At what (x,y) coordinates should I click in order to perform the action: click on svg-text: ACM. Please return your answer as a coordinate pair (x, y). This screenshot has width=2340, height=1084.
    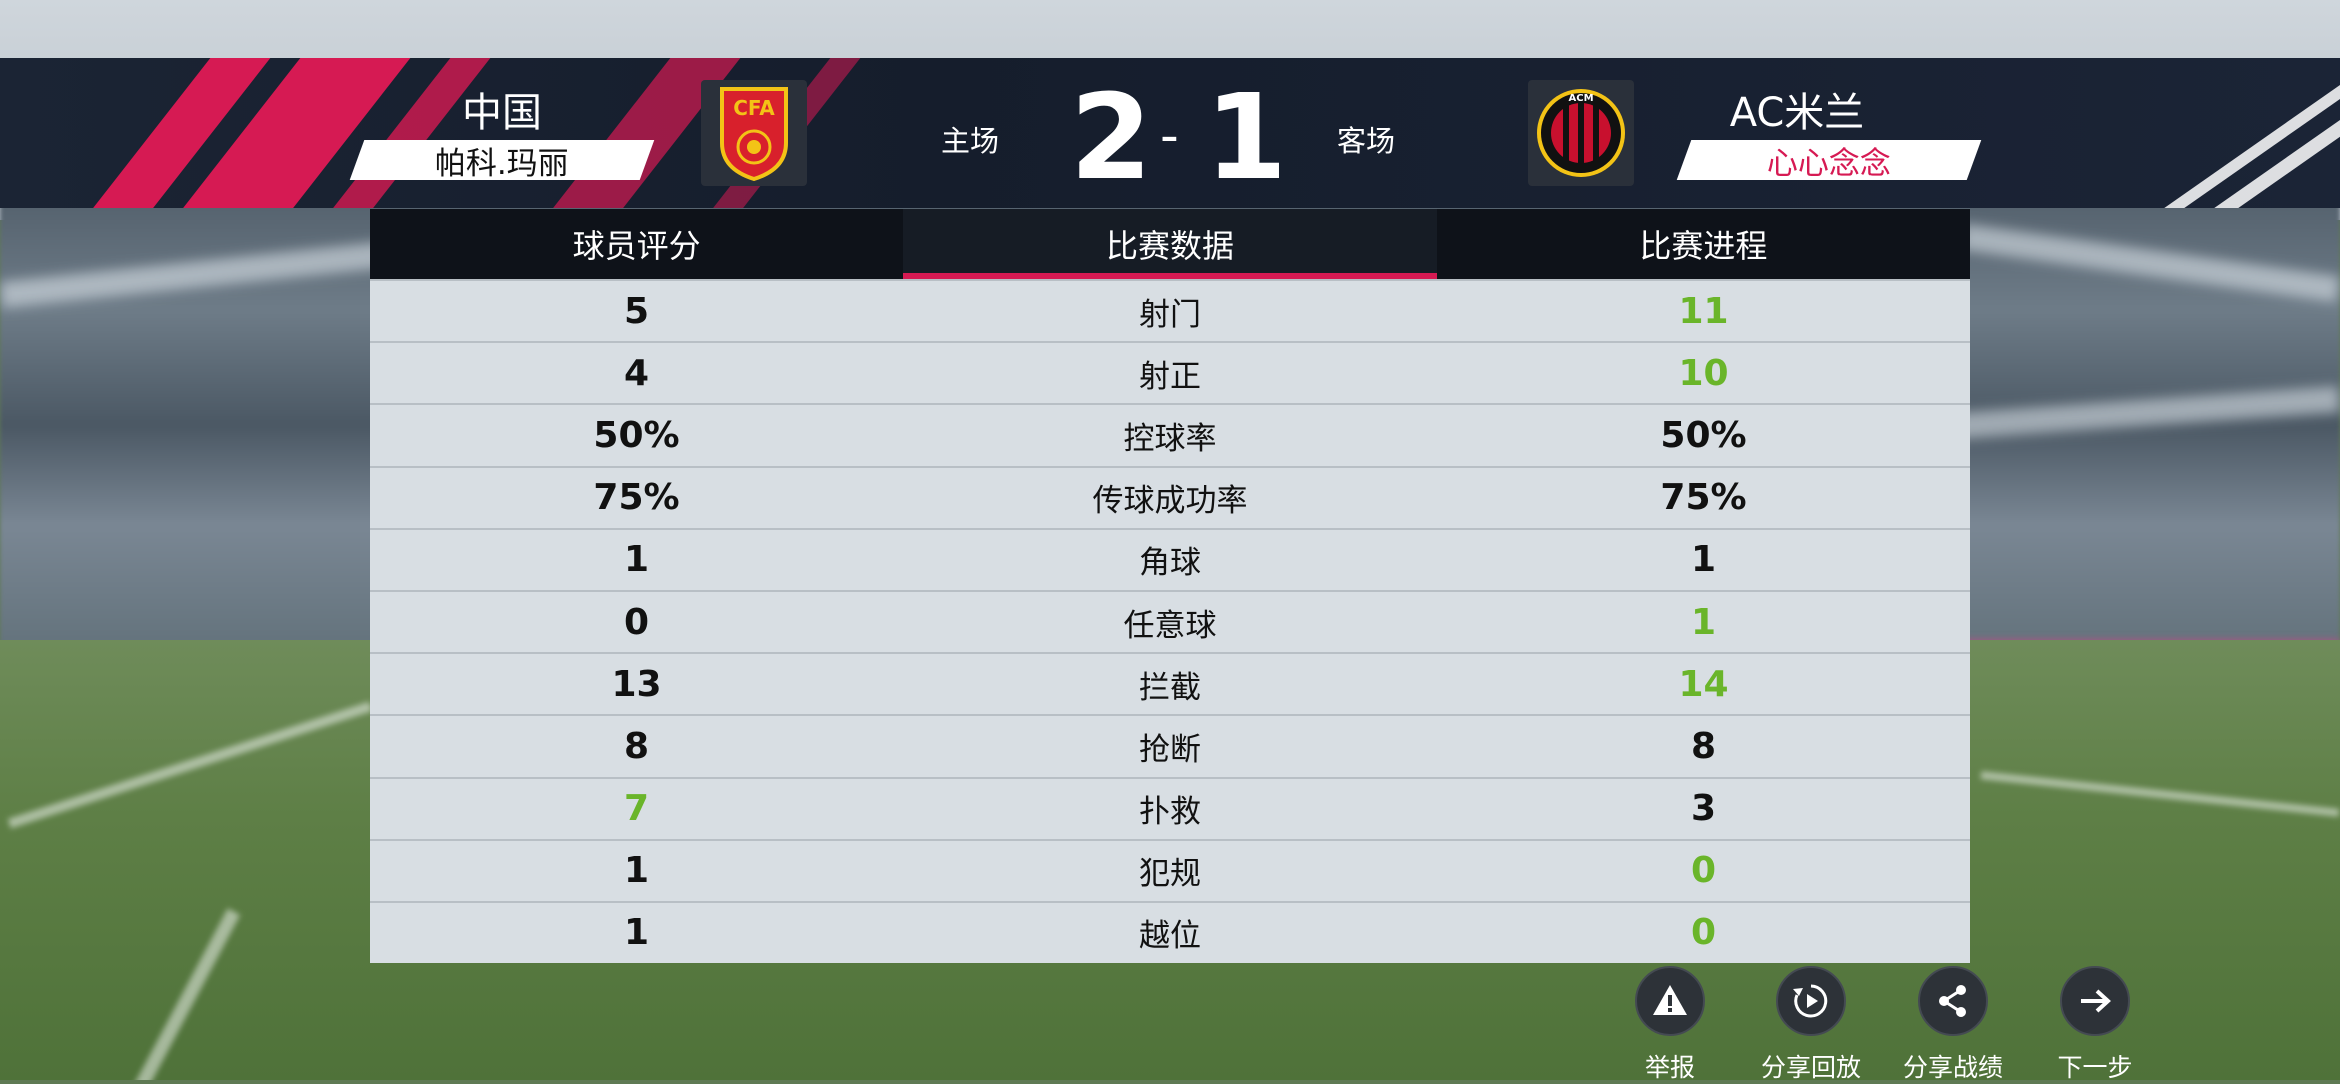
    Looking at the image, I should click on (1580, 98).